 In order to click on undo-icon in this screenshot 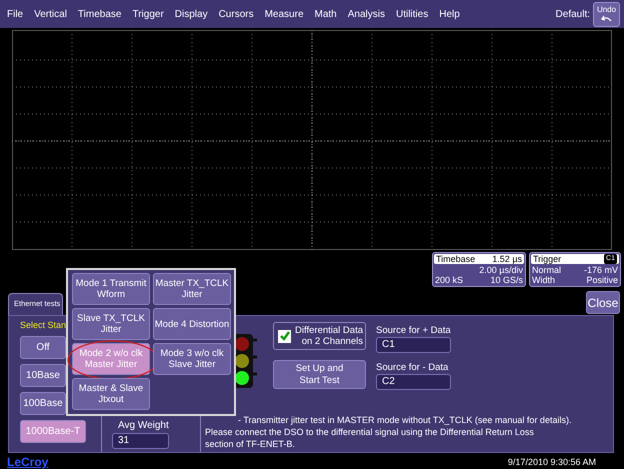, I will do `click(606, 19)`.